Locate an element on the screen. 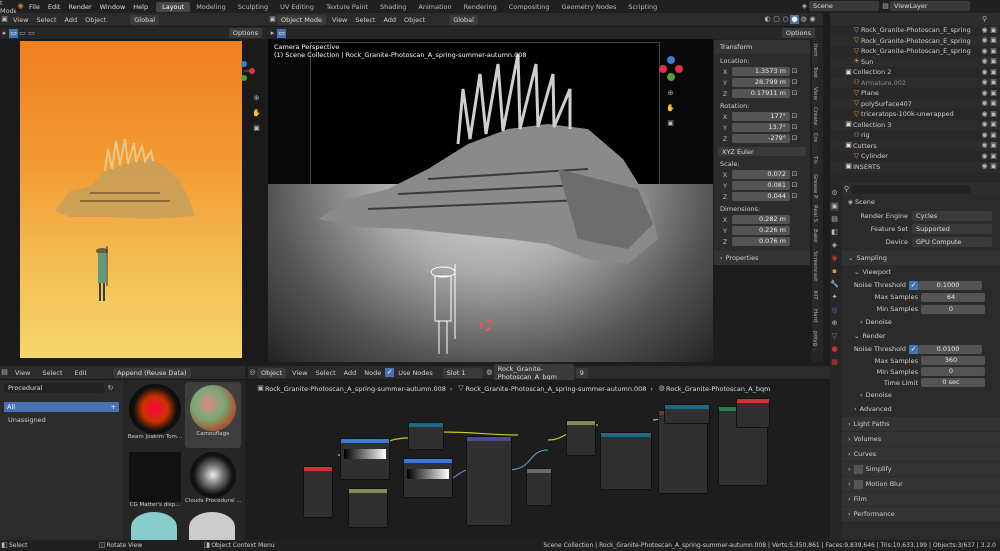 This screenshot has width=1000, height=551. menu-help: Help is located at coordinates (140, 7).